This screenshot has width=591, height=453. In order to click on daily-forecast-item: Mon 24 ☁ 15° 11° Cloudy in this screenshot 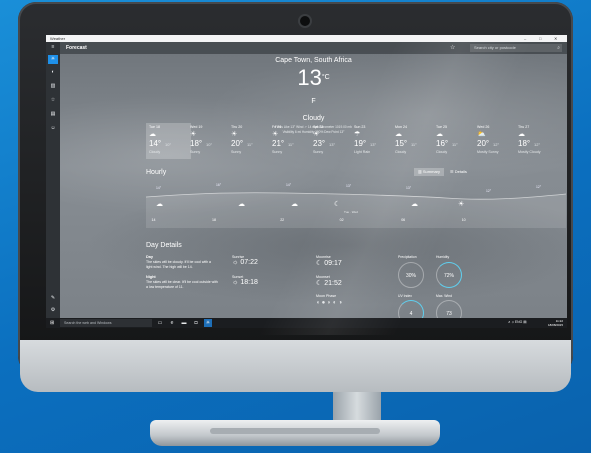, I will do `click(414, 141)`.